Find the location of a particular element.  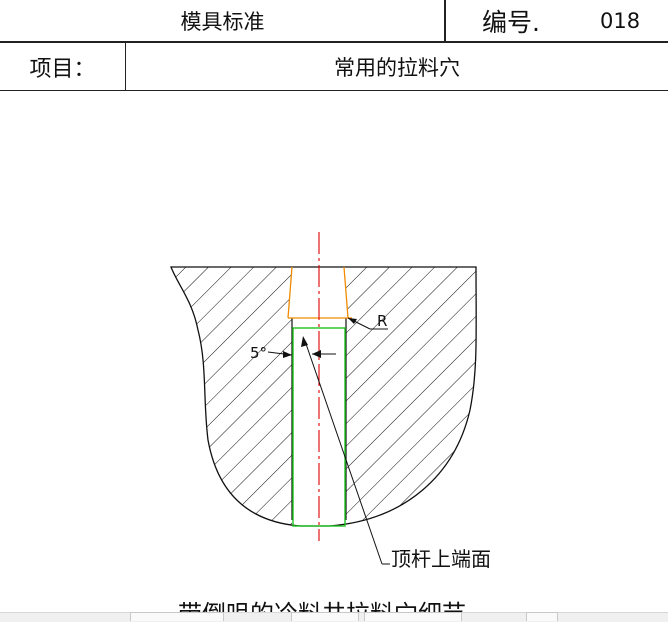

project-value: 常用的拉料穴 is located at coordinates (397, 68).